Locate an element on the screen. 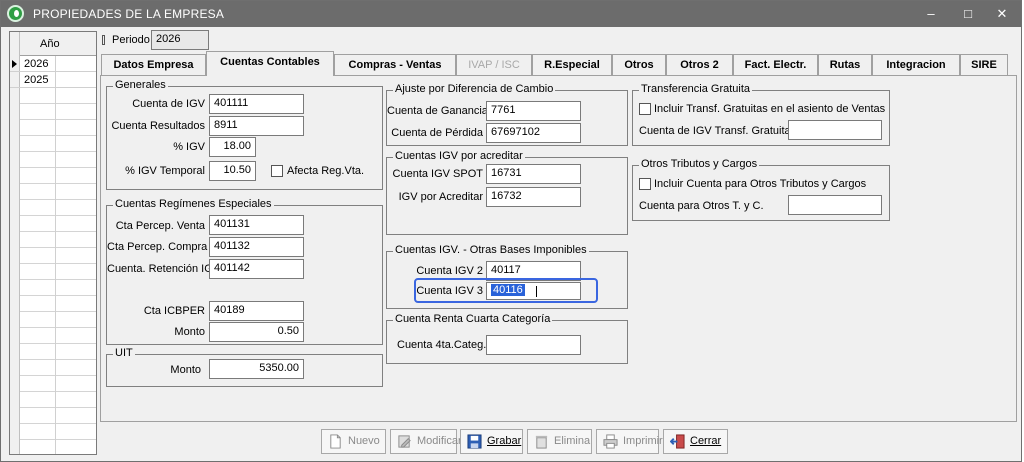 The height and width of the screenshot is (462, 1024). row-indicator-column is located at coordinates (15, 243).